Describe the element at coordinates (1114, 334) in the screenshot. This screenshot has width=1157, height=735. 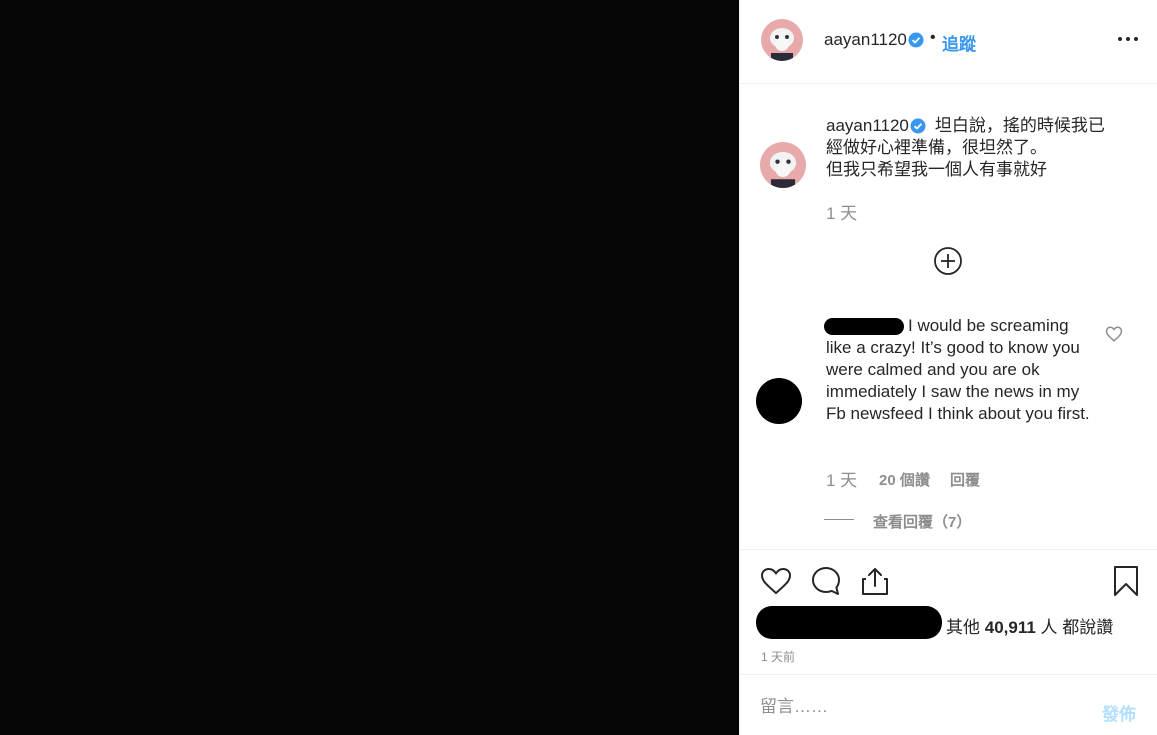
I see `comment-like-heart-icon` at that location.